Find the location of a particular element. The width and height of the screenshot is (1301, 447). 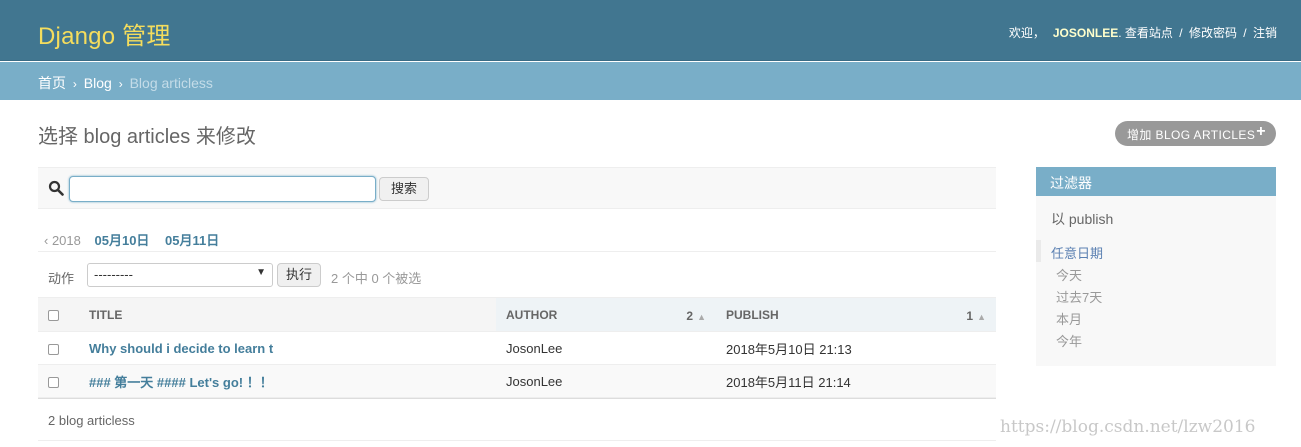

column-header-title-label: TITLE is located at coordinates (106, 314).